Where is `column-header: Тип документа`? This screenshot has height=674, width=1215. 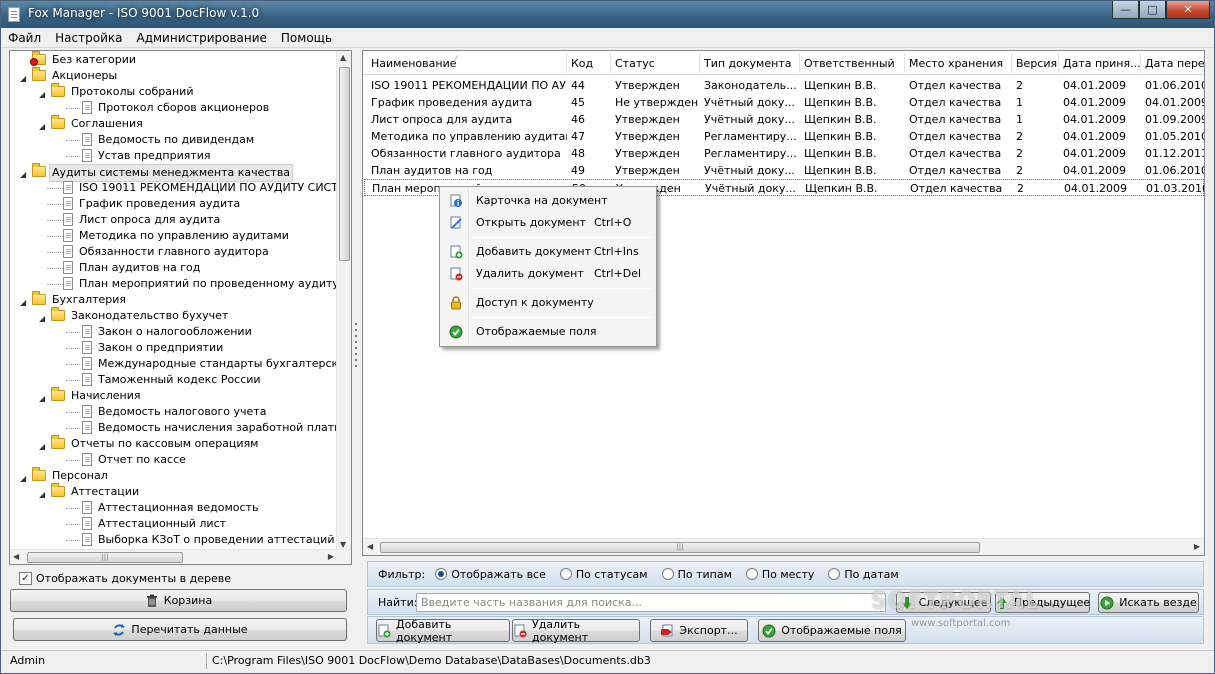
column-header: Тип документа is located at coordinates (747, 63).